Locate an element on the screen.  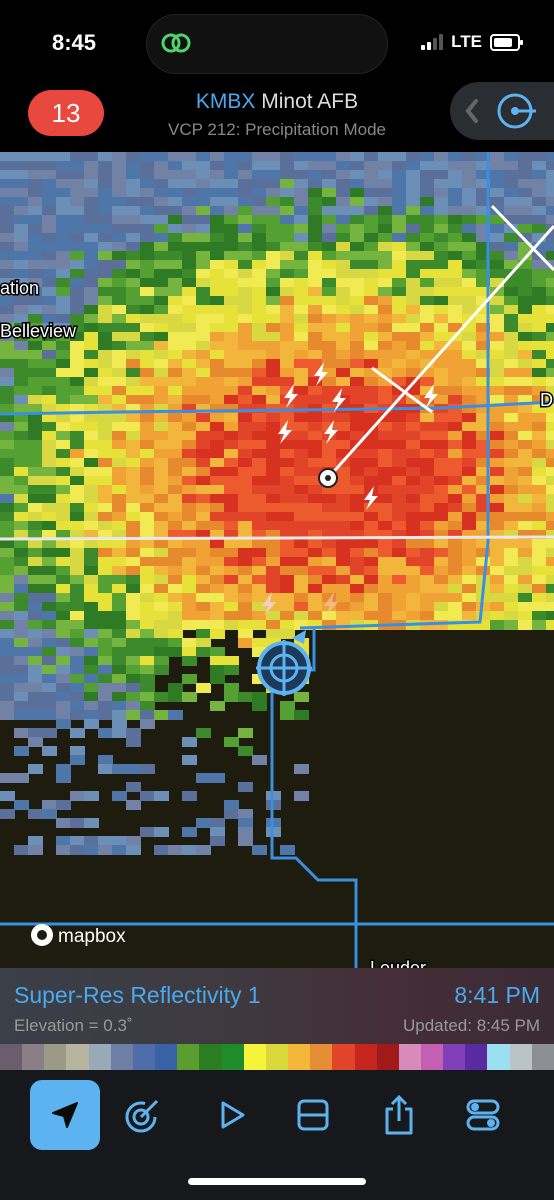
map-label-ation: ation is located at coordinates (19, 288).